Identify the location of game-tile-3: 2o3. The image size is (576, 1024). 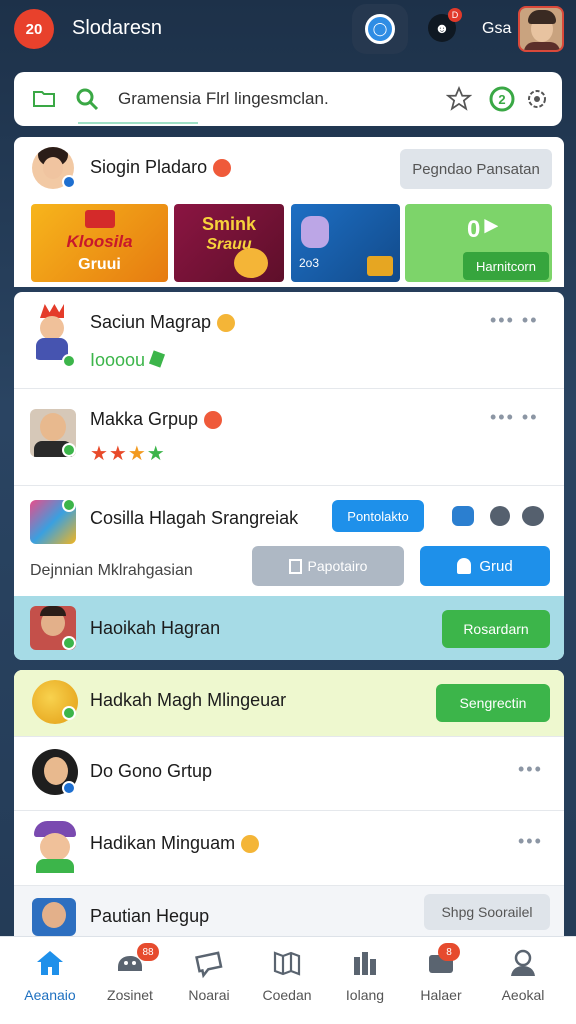
(345, 243).